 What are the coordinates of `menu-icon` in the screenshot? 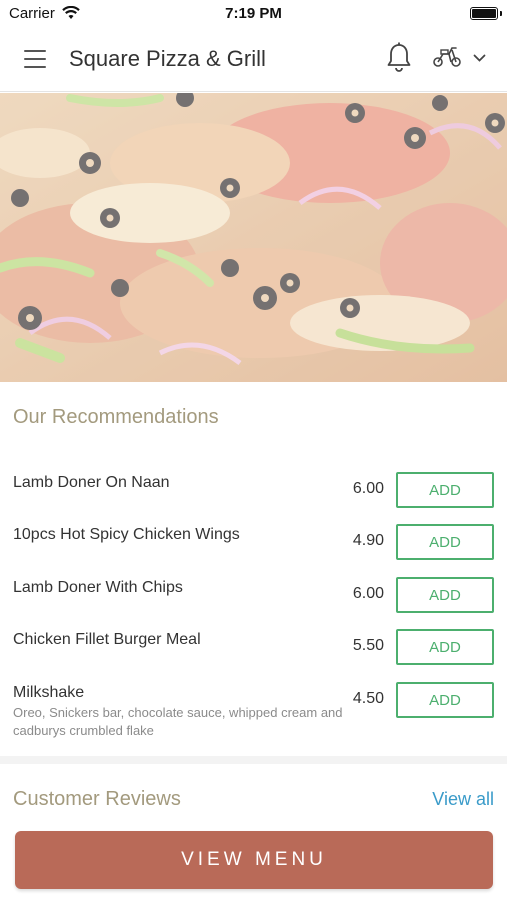 It's located at (35, 59).